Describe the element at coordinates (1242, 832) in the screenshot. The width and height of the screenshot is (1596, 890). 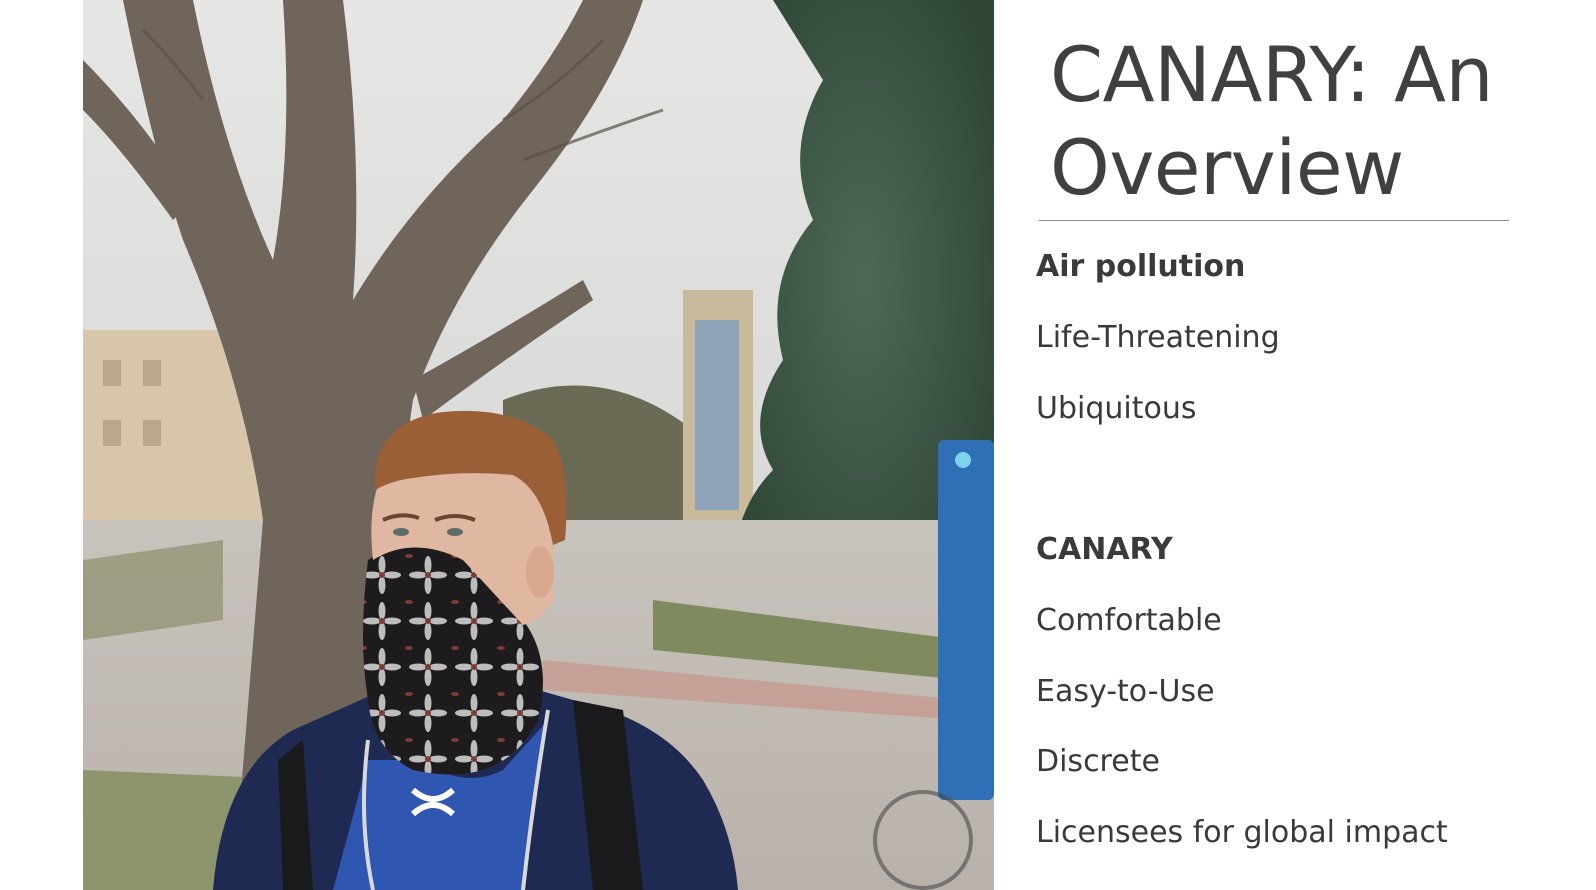
I see `bullet-licensees: Licensees for global impact` at that location.